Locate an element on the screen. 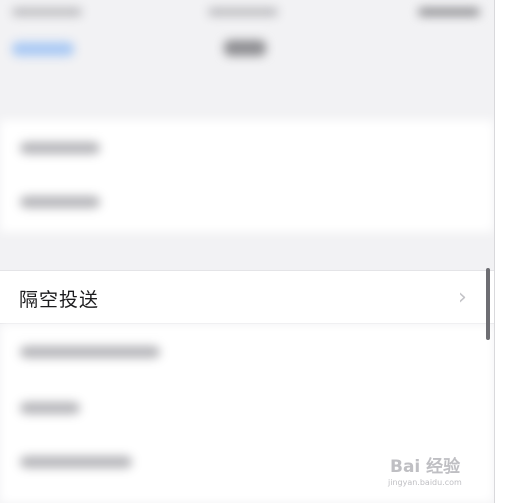 The height and width of the screenshot is (503, 507). back-button is located at coordinates (43, 49).